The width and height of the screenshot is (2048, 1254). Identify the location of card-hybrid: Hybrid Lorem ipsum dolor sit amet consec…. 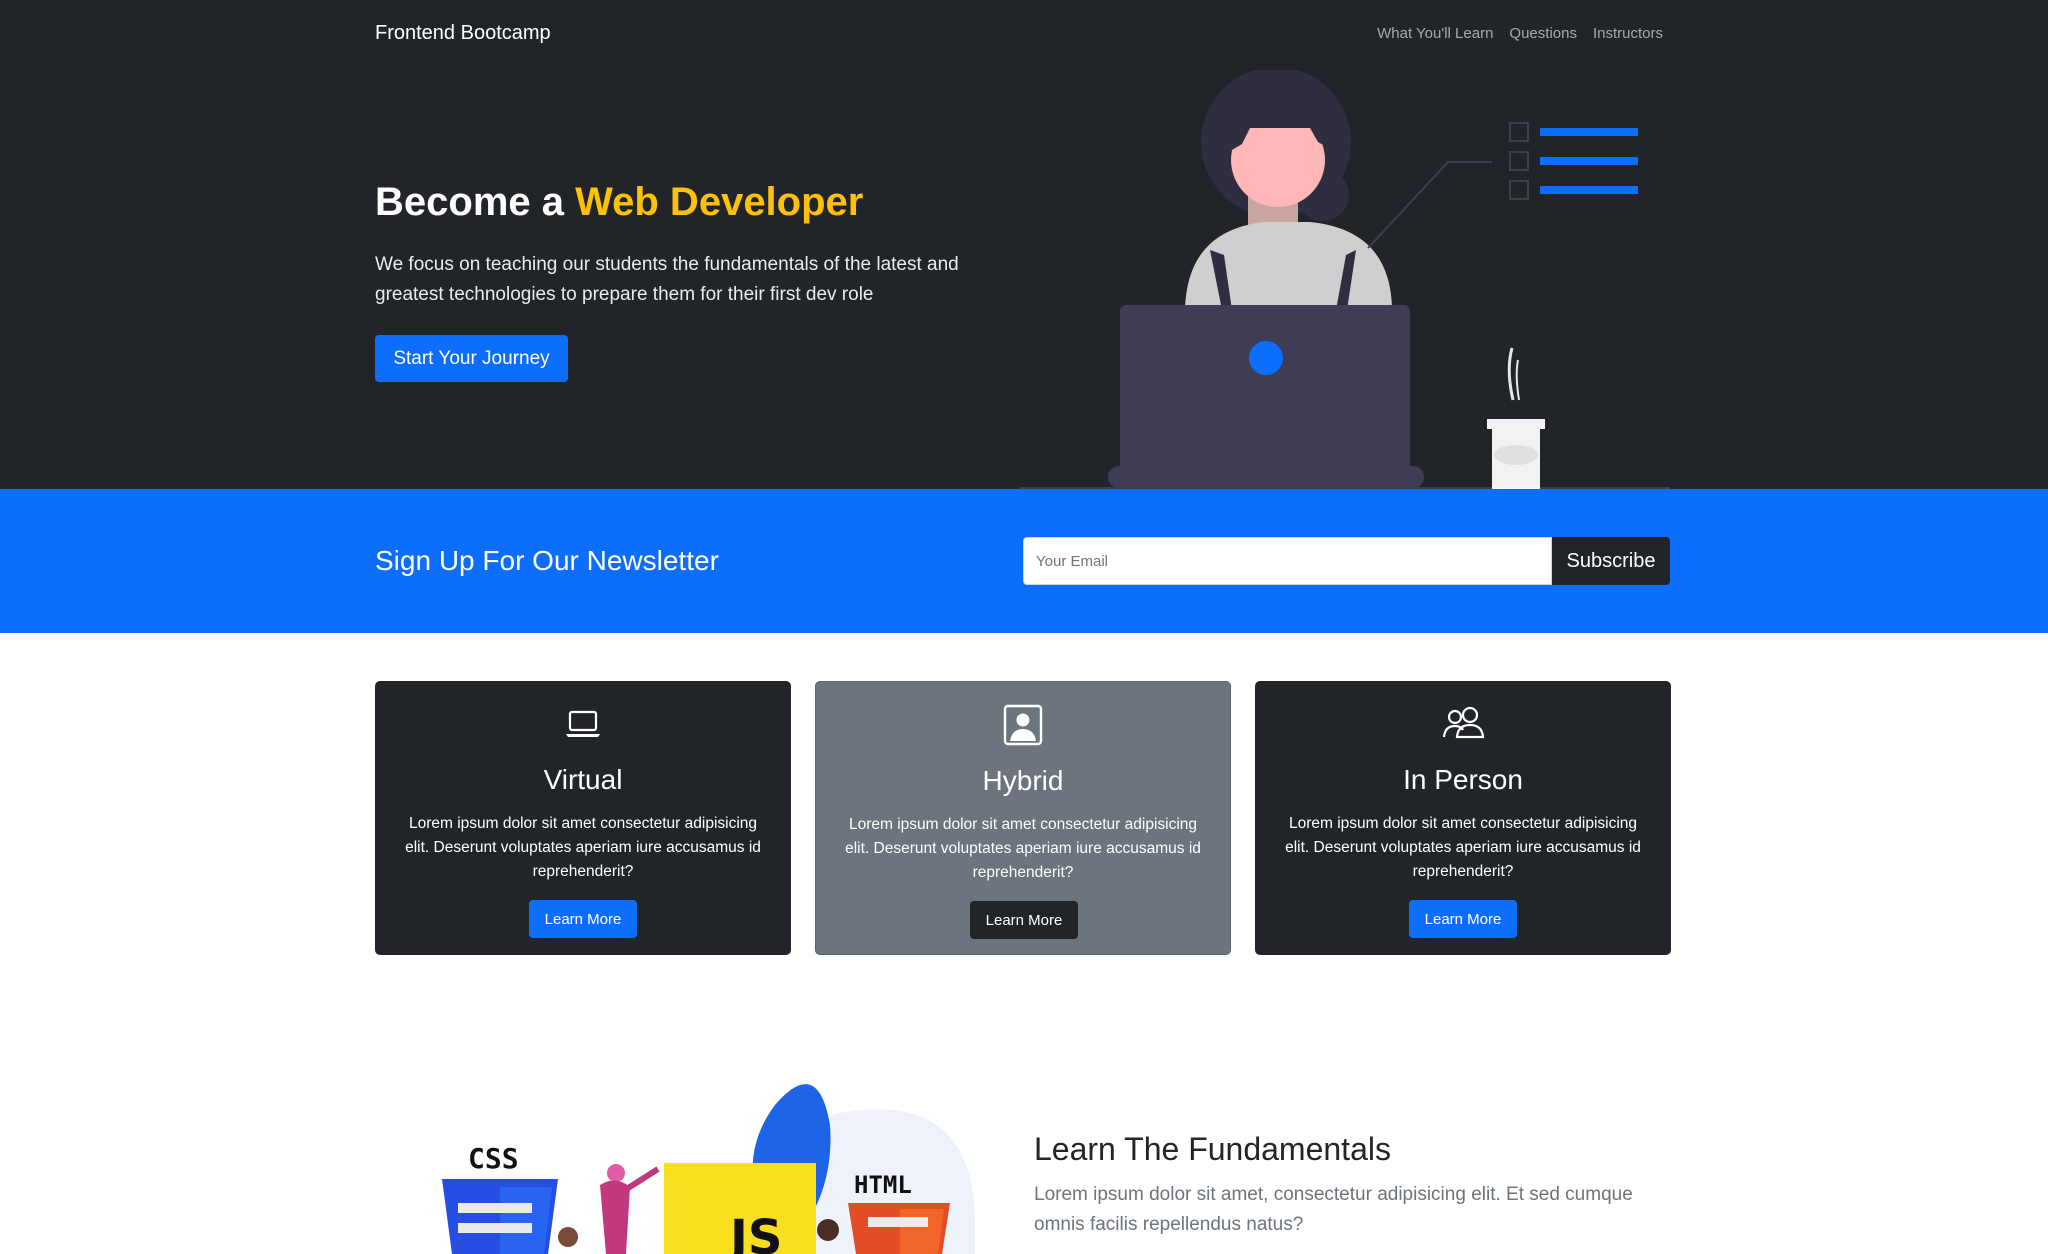
(1023, 818).